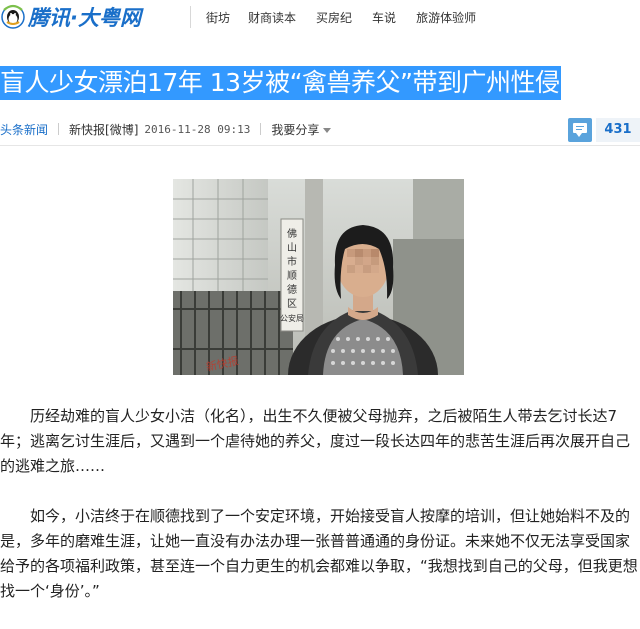 The width and height of the screenshot is (640, 629). What do you see at coordinates (318, 277) in the screenshot?
I see `article-photo: 佛 山 市 顺 德 区 公安局 新快报` at bounding box center [318, 277].